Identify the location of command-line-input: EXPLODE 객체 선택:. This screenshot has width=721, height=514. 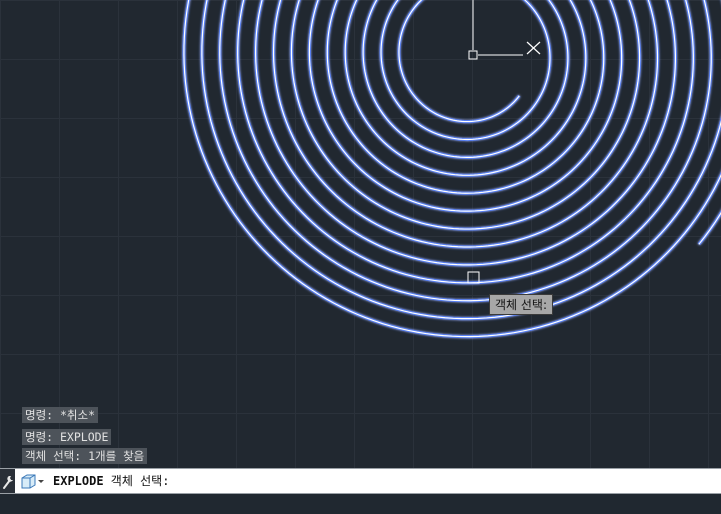
(111, 481).